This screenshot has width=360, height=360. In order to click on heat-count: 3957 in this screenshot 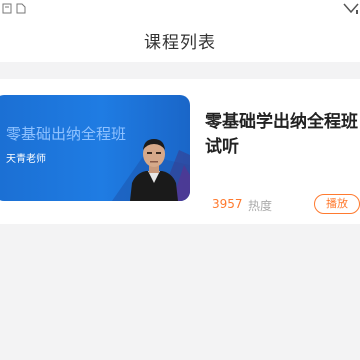, I will do `click(227, 204)`.